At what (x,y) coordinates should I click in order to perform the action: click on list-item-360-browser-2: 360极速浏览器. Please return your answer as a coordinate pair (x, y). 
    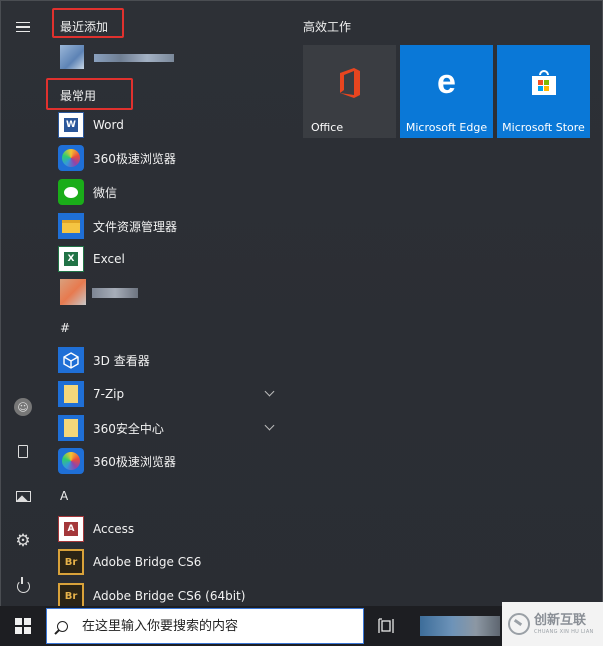
    Looking at the image, I should click on (170, 461).